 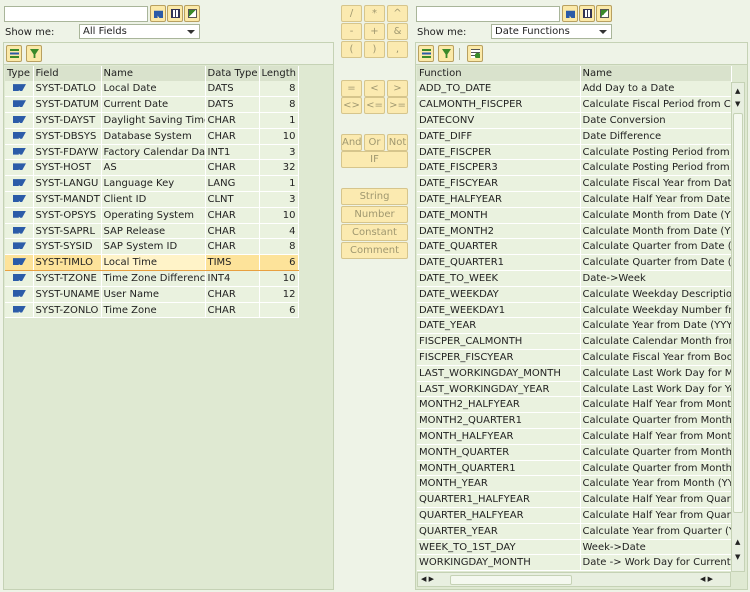 I want to click on operator-button: (, so click(x=351, y=49).